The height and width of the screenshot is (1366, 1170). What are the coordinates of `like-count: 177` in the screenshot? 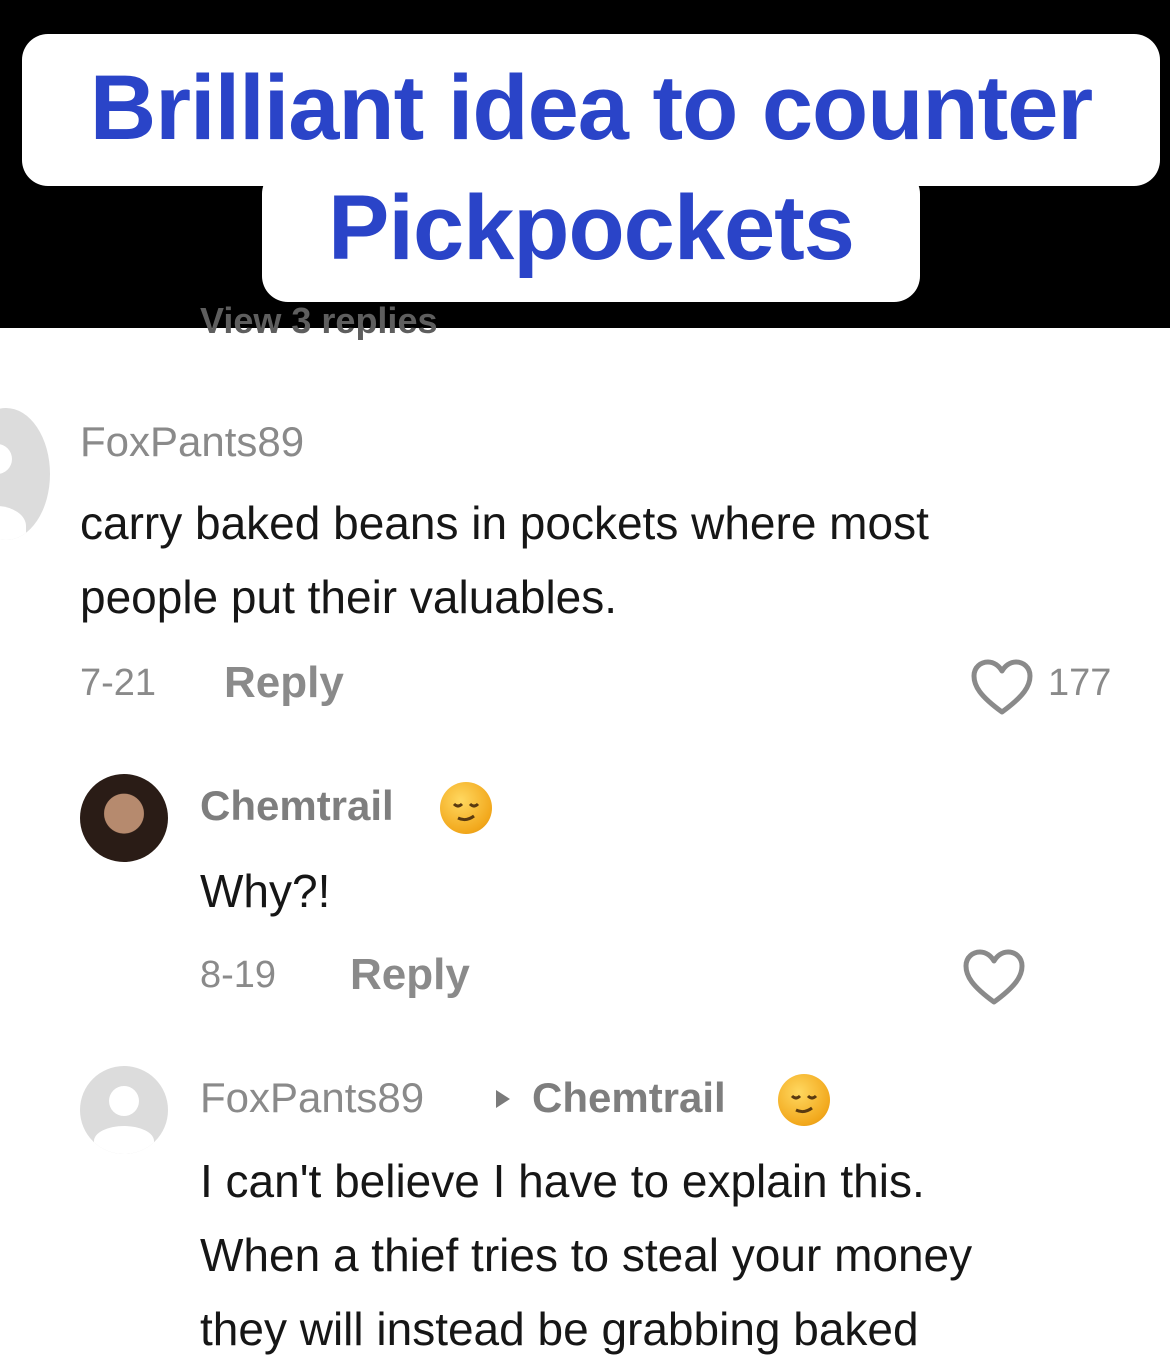 It's located at (1080, 683).